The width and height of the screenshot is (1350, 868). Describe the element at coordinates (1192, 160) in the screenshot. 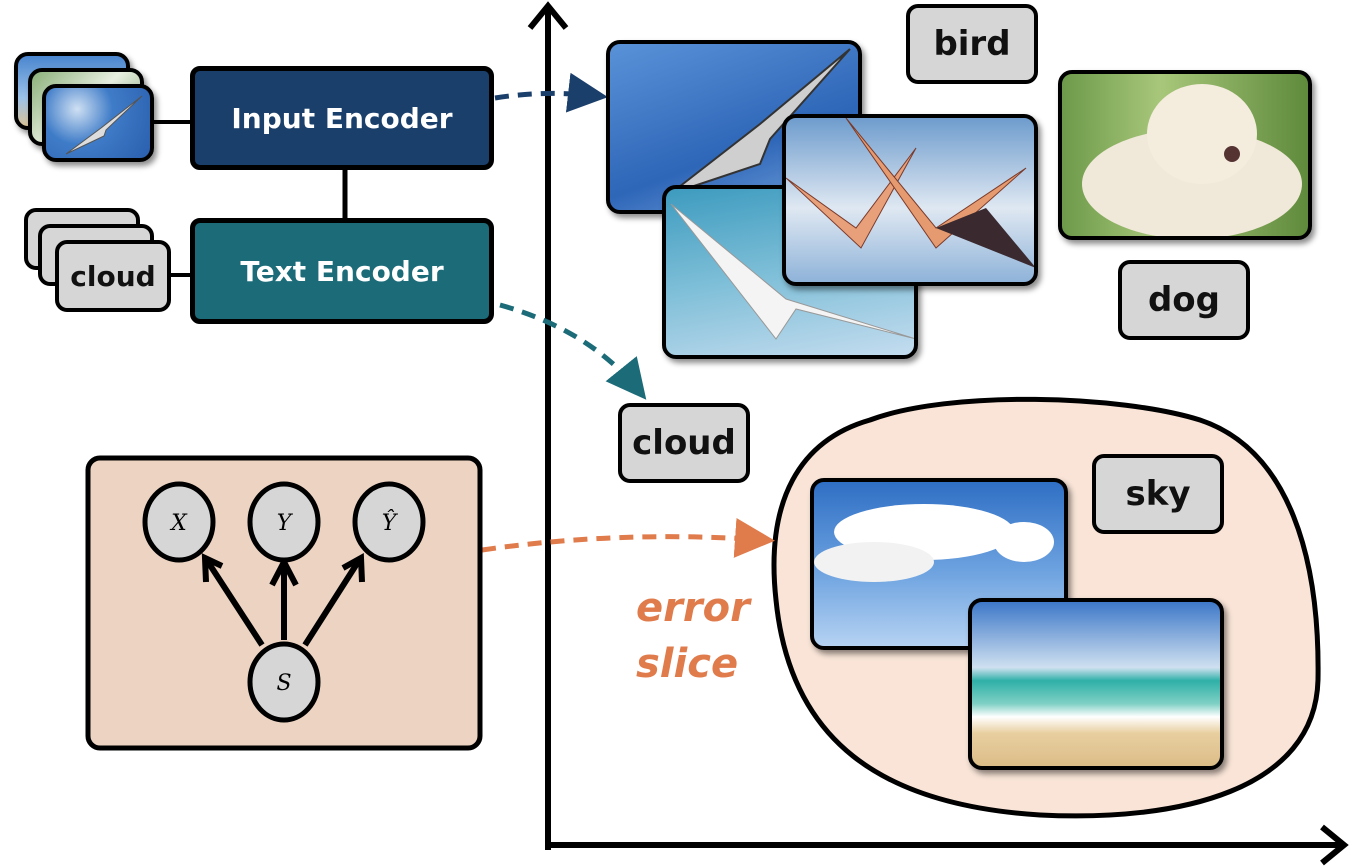

I see `dog-icon` at that location.